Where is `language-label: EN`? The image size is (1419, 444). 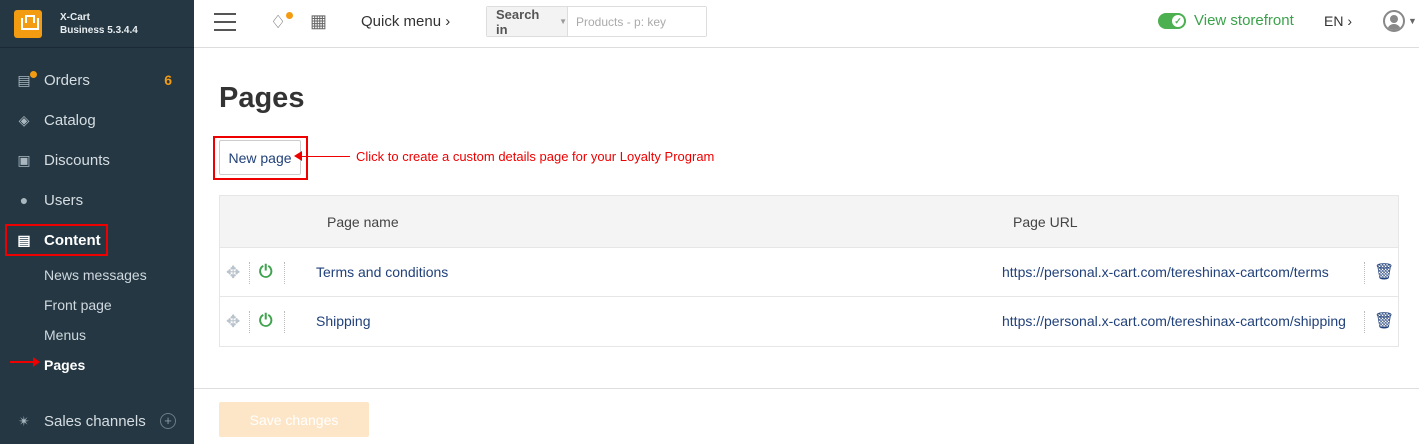
language-label: EN is located at coordinates (1334, 21).